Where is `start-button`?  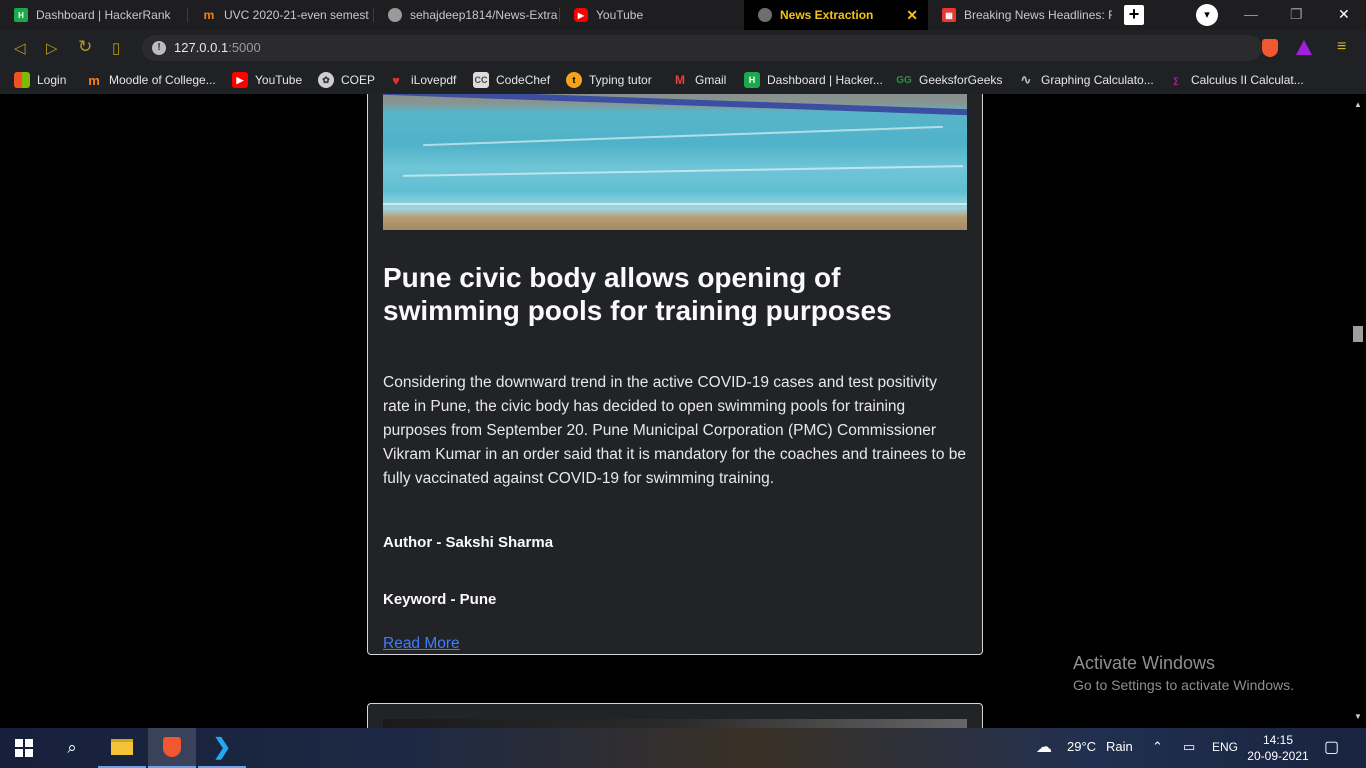
start-button is located at coordinates (24, 748).